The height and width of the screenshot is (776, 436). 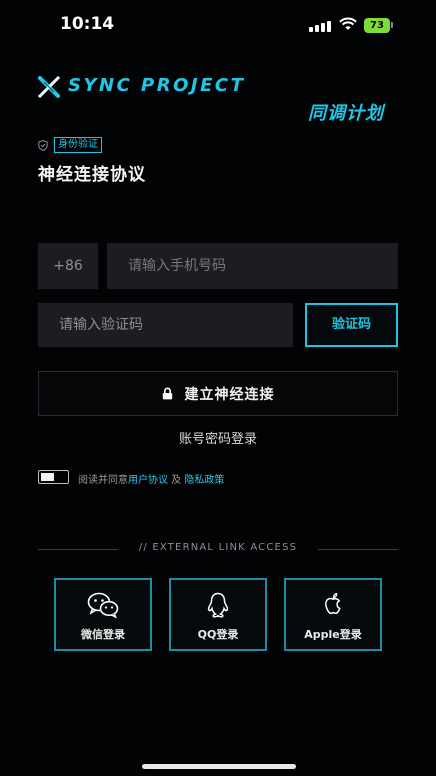 I want to click on external-access-label: // EXTERNAL LINK ACCESS, so click(x=218, y=547).